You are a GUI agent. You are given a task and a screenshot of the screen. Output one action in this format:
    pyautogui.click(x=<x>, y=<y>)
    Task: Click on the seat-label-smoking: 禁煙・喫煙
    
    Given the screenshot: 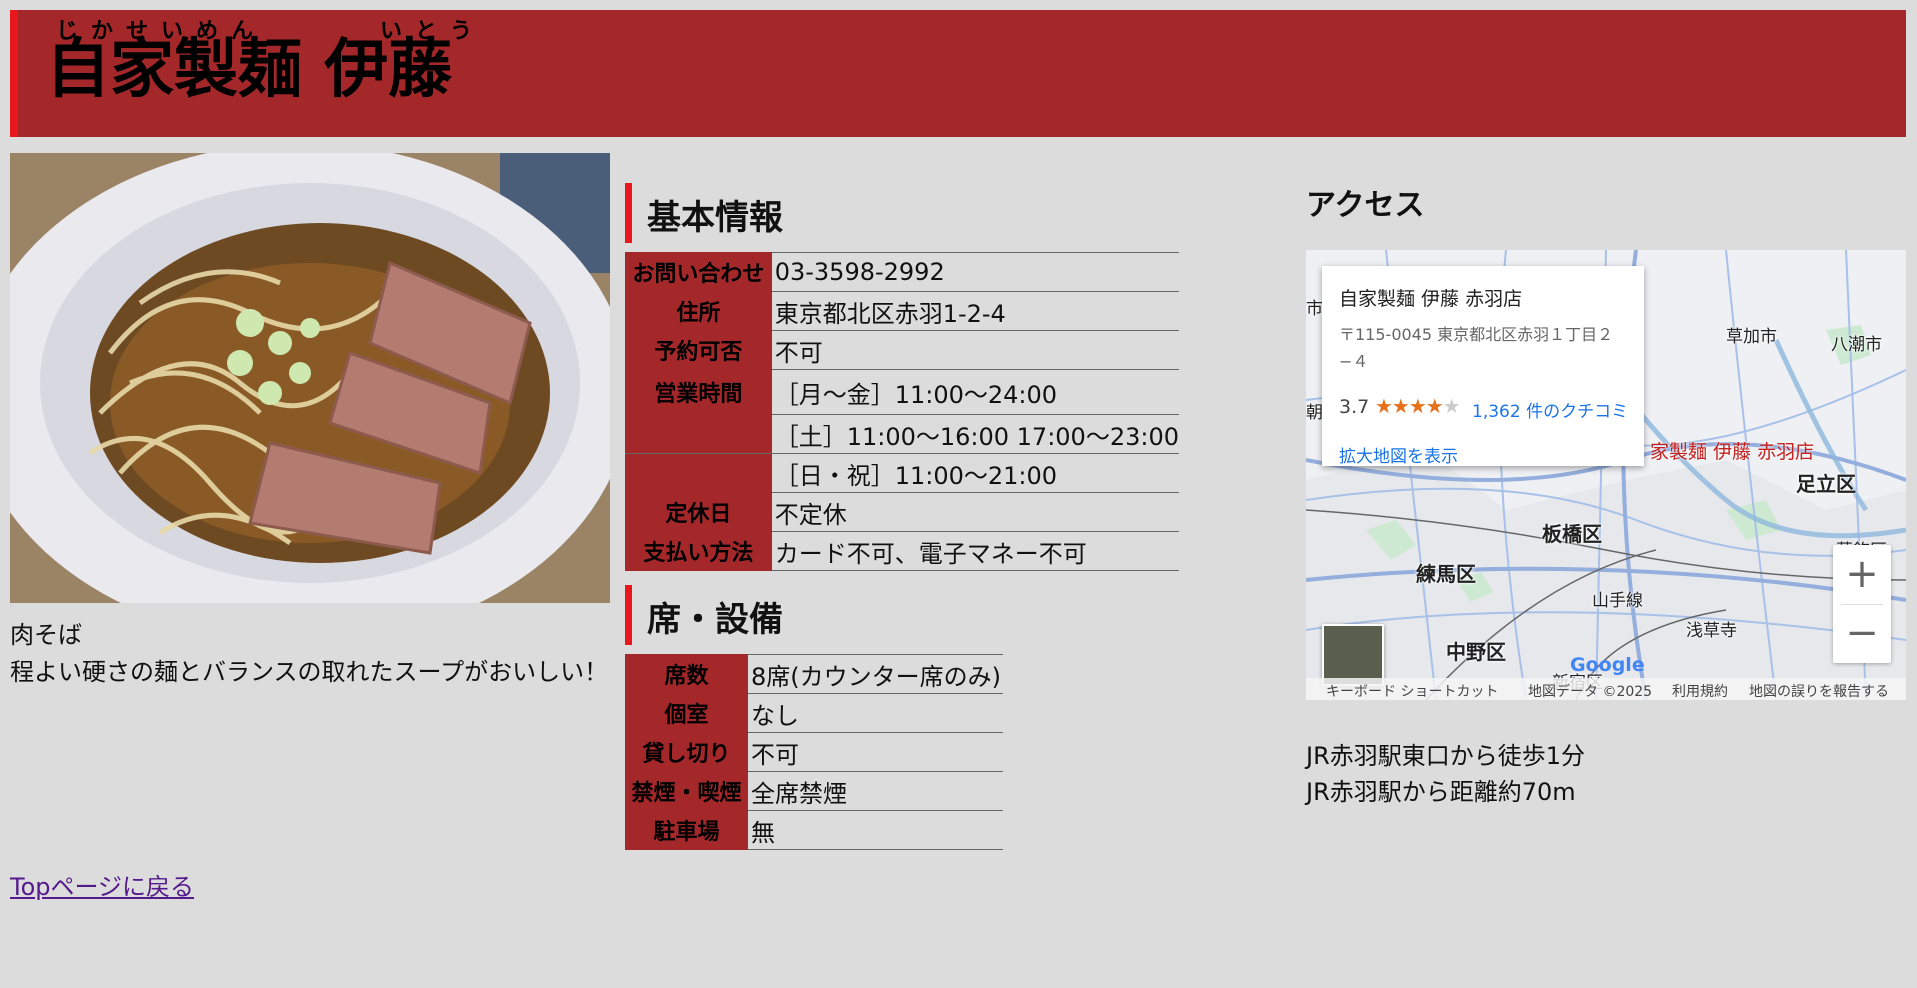 What is the action you would take?
    pyautogui.click(x=686, y=791)
    